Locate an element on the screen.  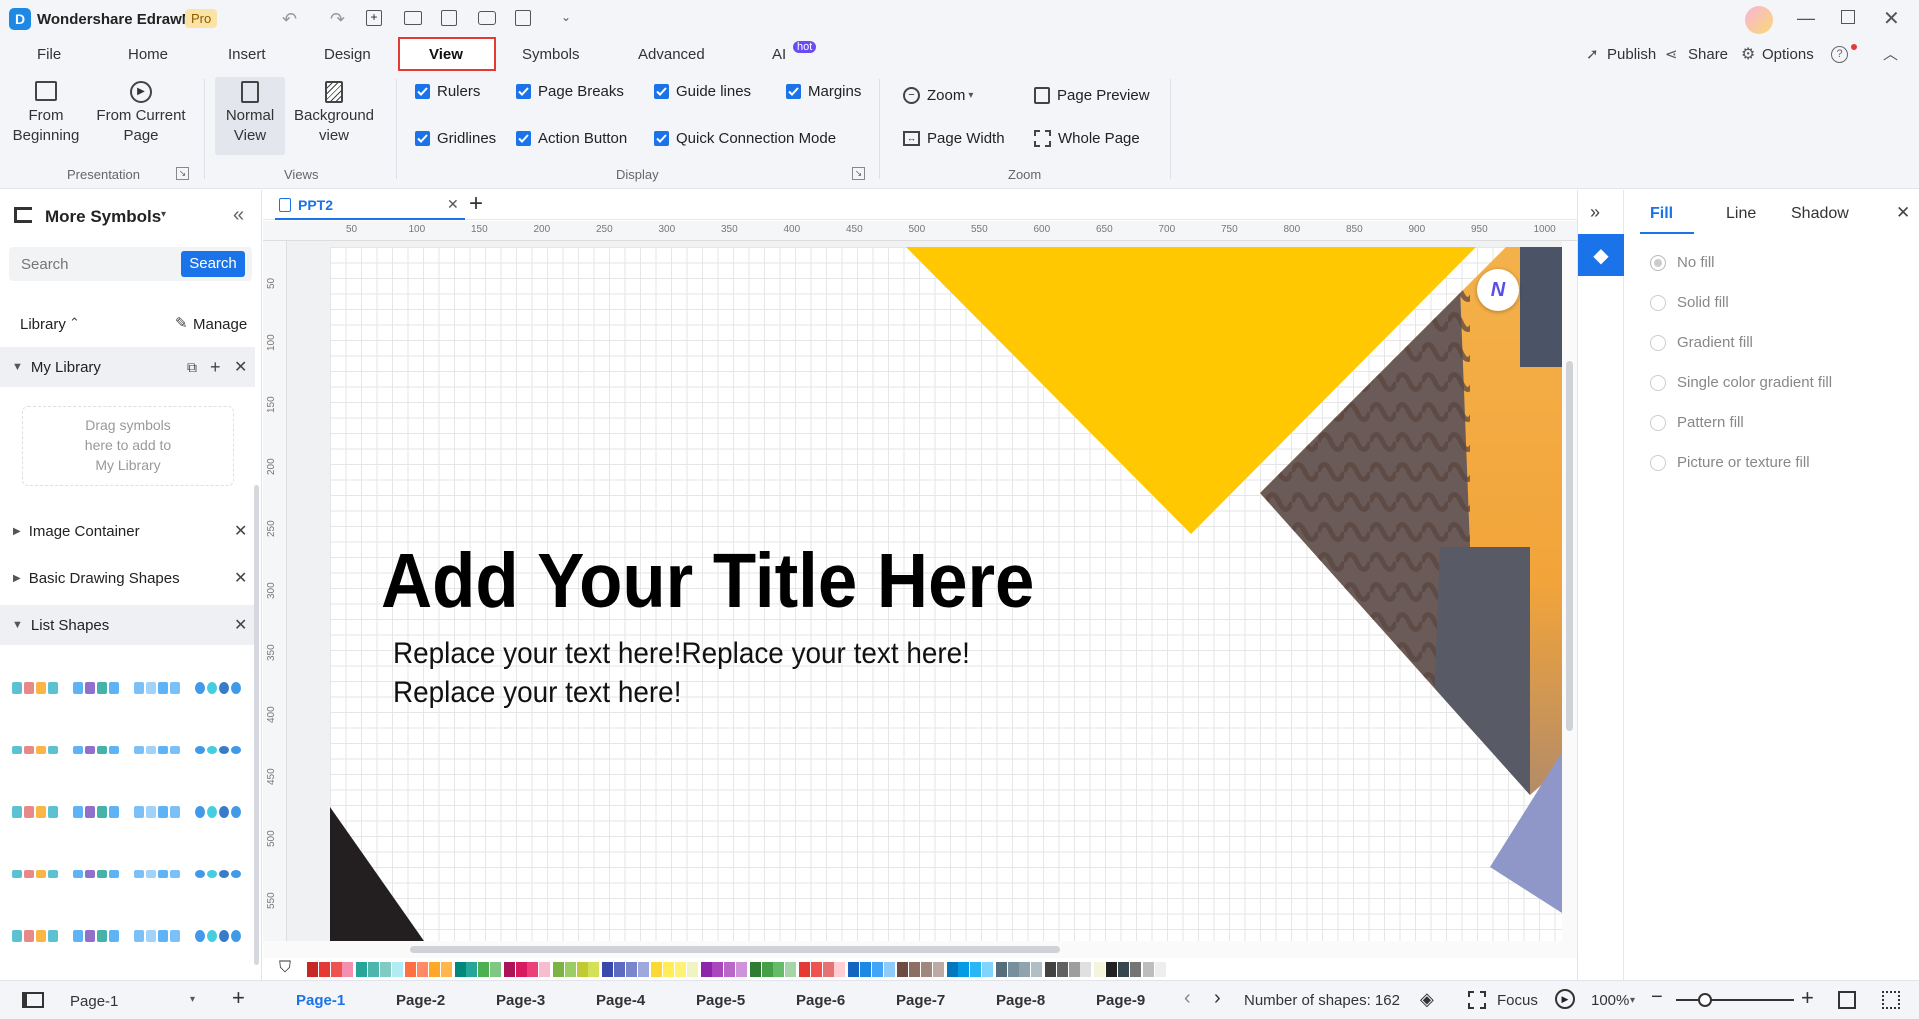
share-button: Share is located at coordinates (1708, 54).